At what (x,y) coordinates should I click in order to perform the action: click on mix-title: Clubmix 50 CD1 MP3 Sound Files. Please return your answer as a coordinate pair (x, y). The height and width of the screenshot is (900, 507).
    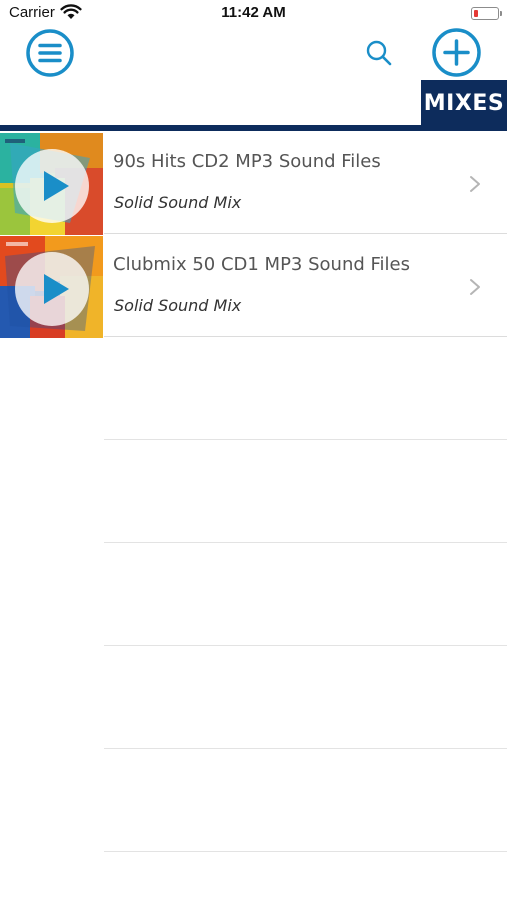
    Looking at the image, I should click on (261, 264).